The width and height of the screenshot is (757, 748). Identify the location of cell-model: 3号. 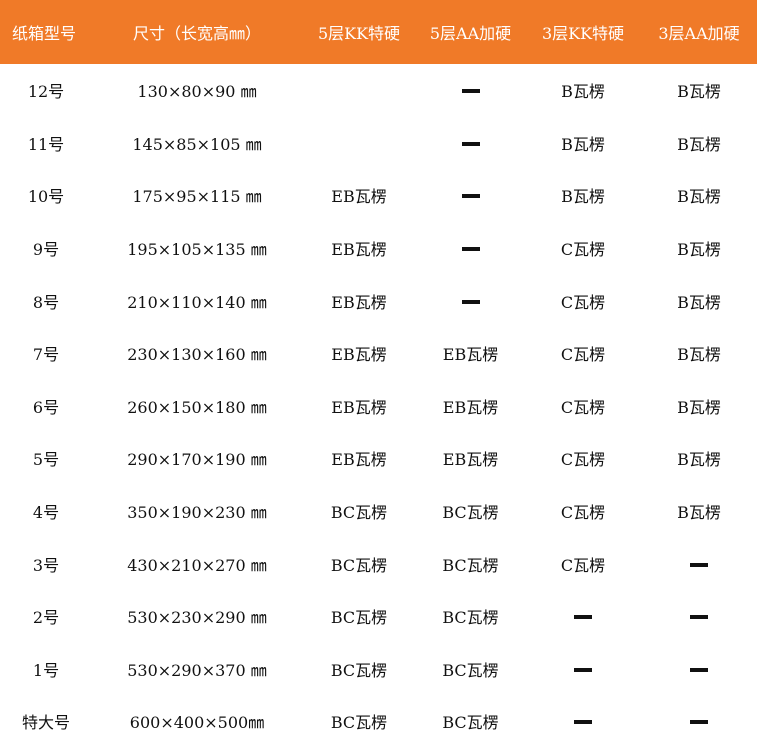
(46, 565).